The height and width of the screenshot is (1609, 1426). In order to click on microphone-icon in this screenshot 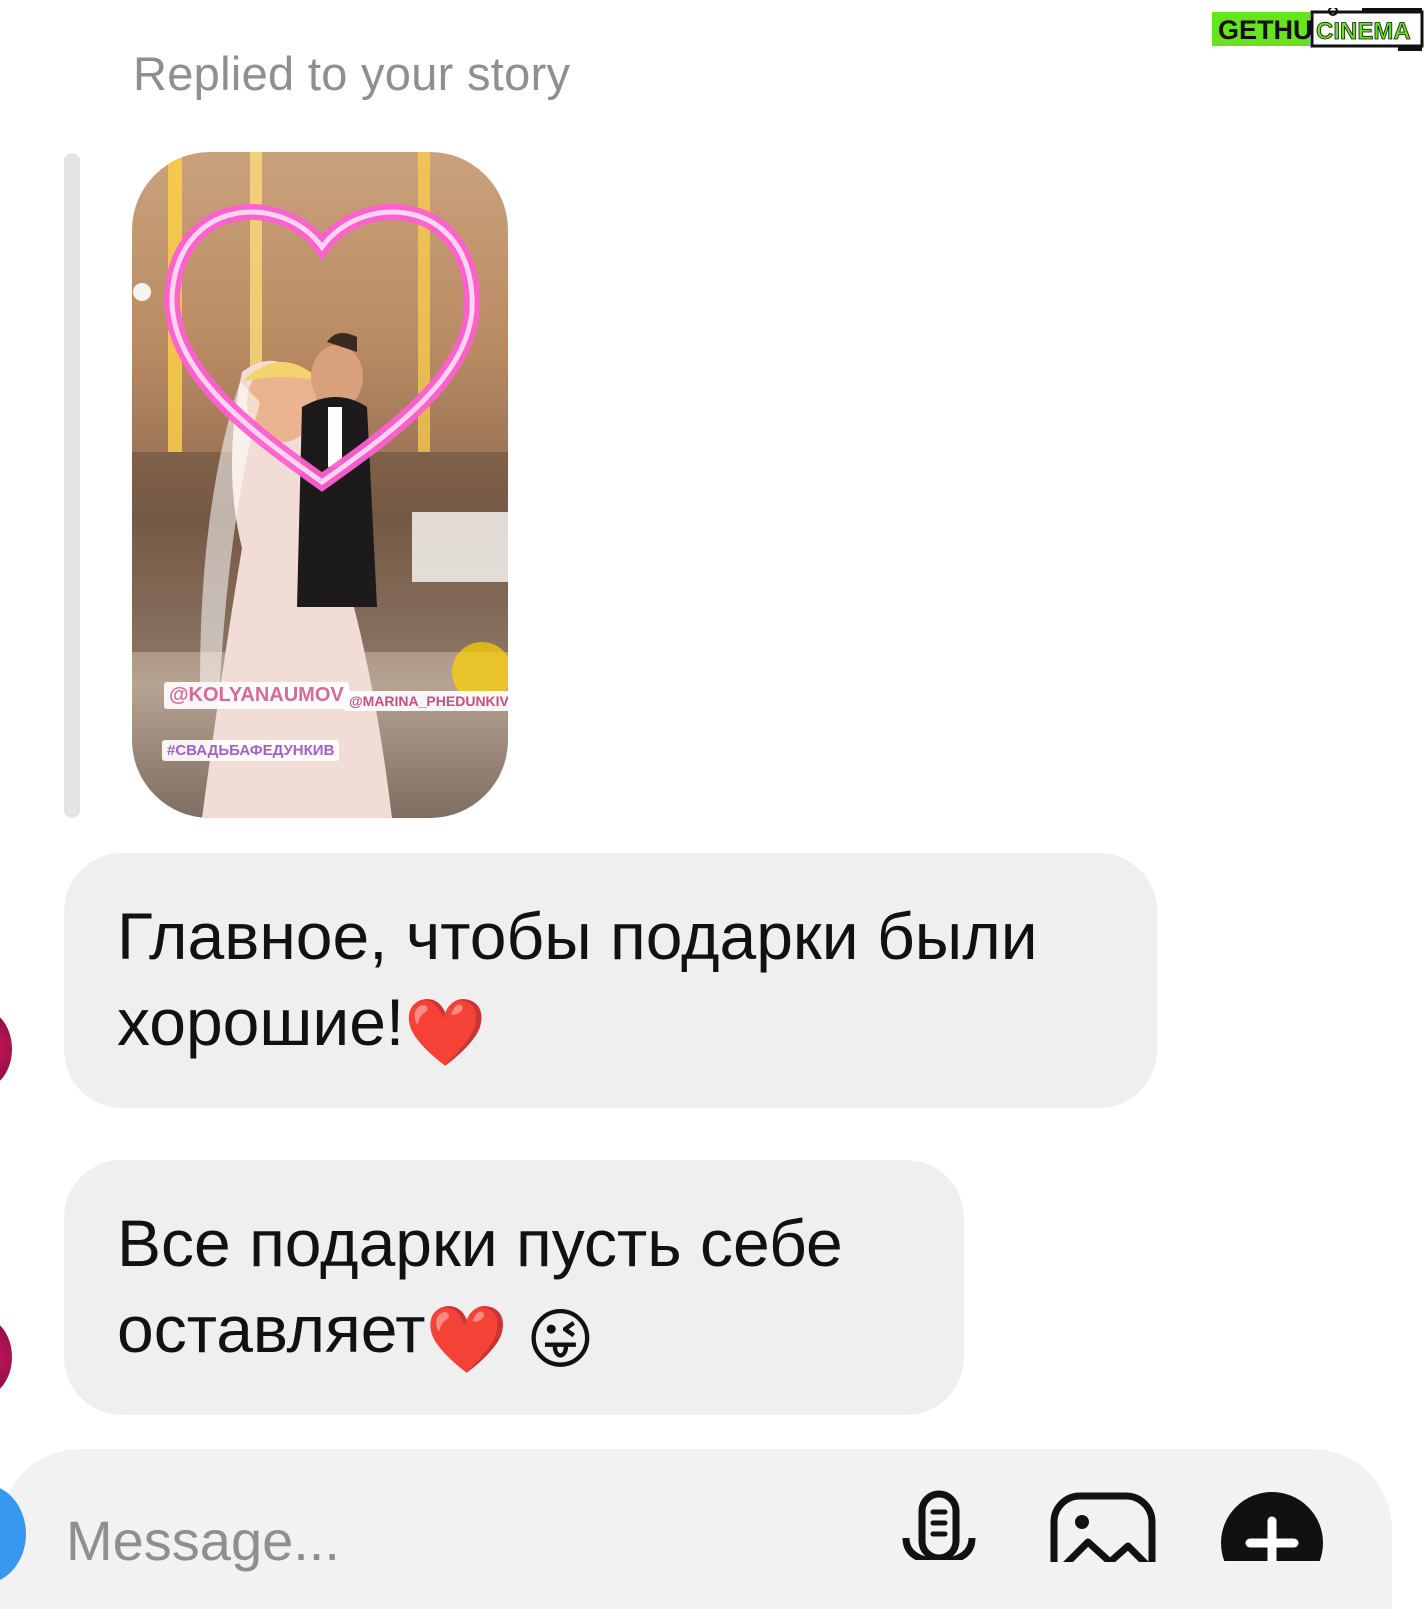, I will do `click(940, 1528)`.